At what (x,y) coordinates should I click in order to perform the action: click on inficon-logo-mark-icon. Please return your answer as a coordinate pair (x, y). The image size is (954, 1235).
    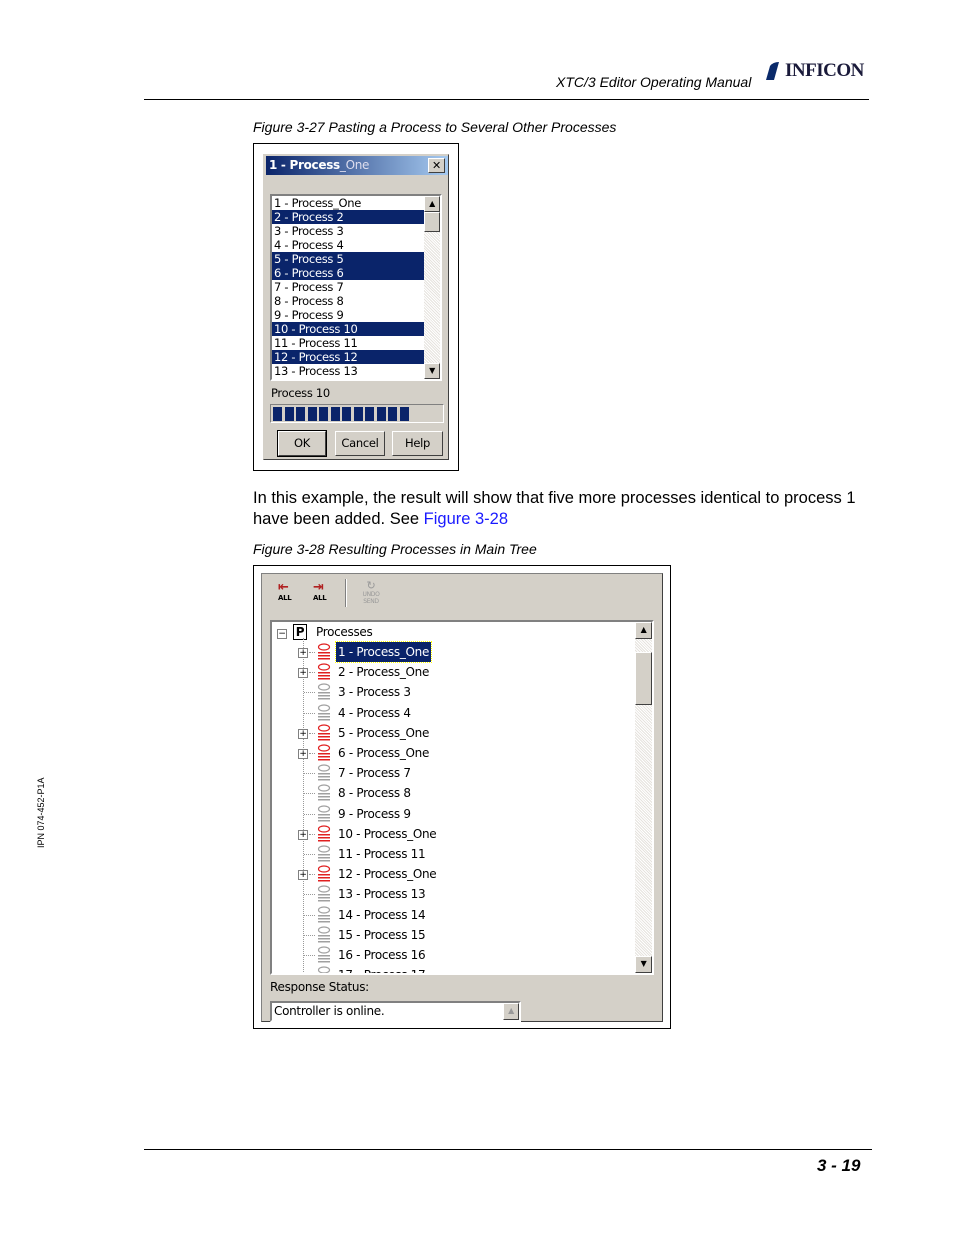
    Looking at the image, I should click on (772, 71).